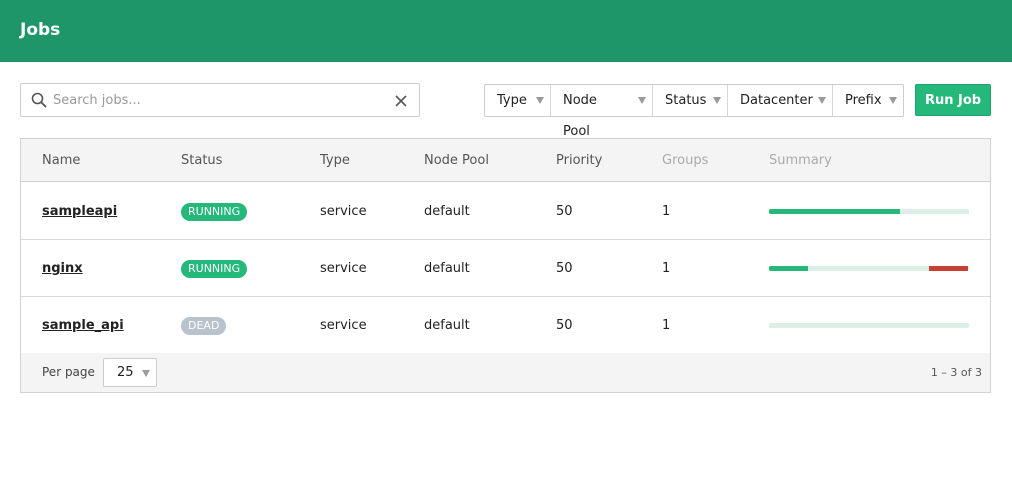 This screenshot has width=1012, height=493. I want to click on table-row: sampleapi RUNNING service default 50 1, so click(505, 211).